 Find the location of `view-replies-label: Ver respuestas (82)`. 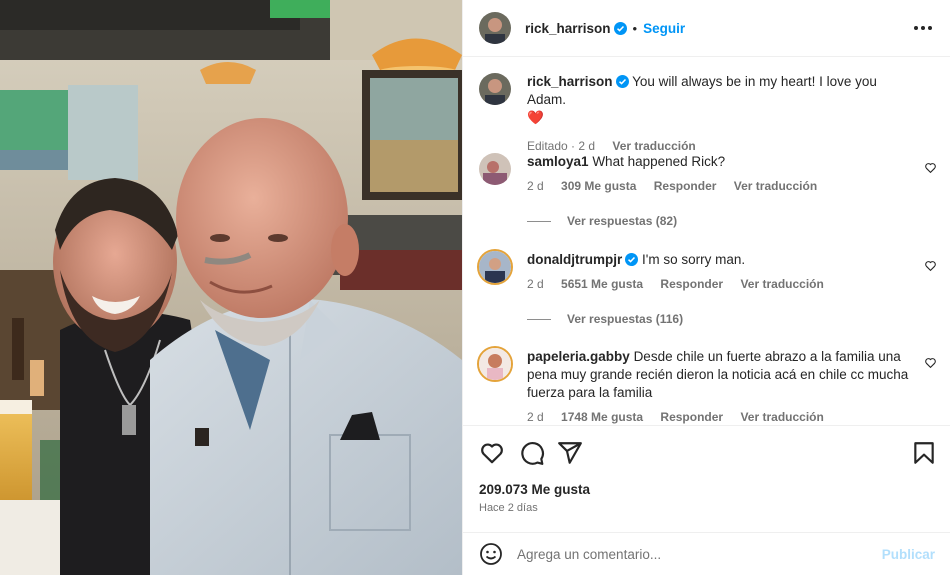

view-replies-label: Ver respuestas (82) is located at coordinates (622, 221).